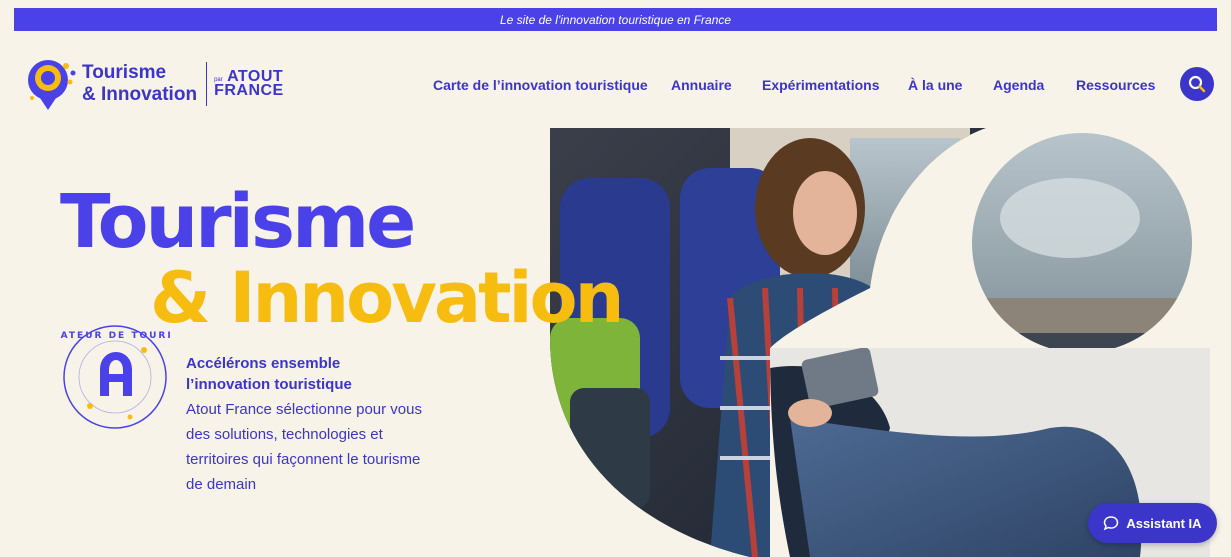 This screenshot has width=1231, height=557. Describe the element at coordinates (1018, 85) in the screenshot. I see `nav-item-agenda: Agenda` at that location.